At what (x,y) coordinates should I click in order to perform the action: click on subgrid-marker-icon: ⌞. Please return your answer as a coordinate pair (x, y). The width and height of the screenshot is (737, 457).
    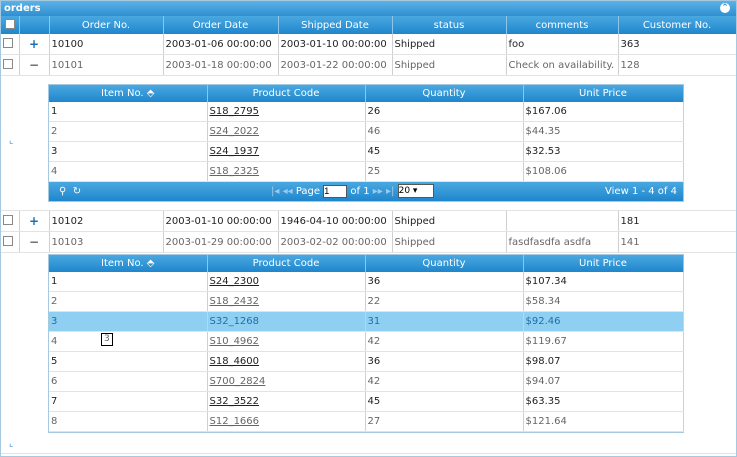
    Looking at the image, I should click on (11, 141).